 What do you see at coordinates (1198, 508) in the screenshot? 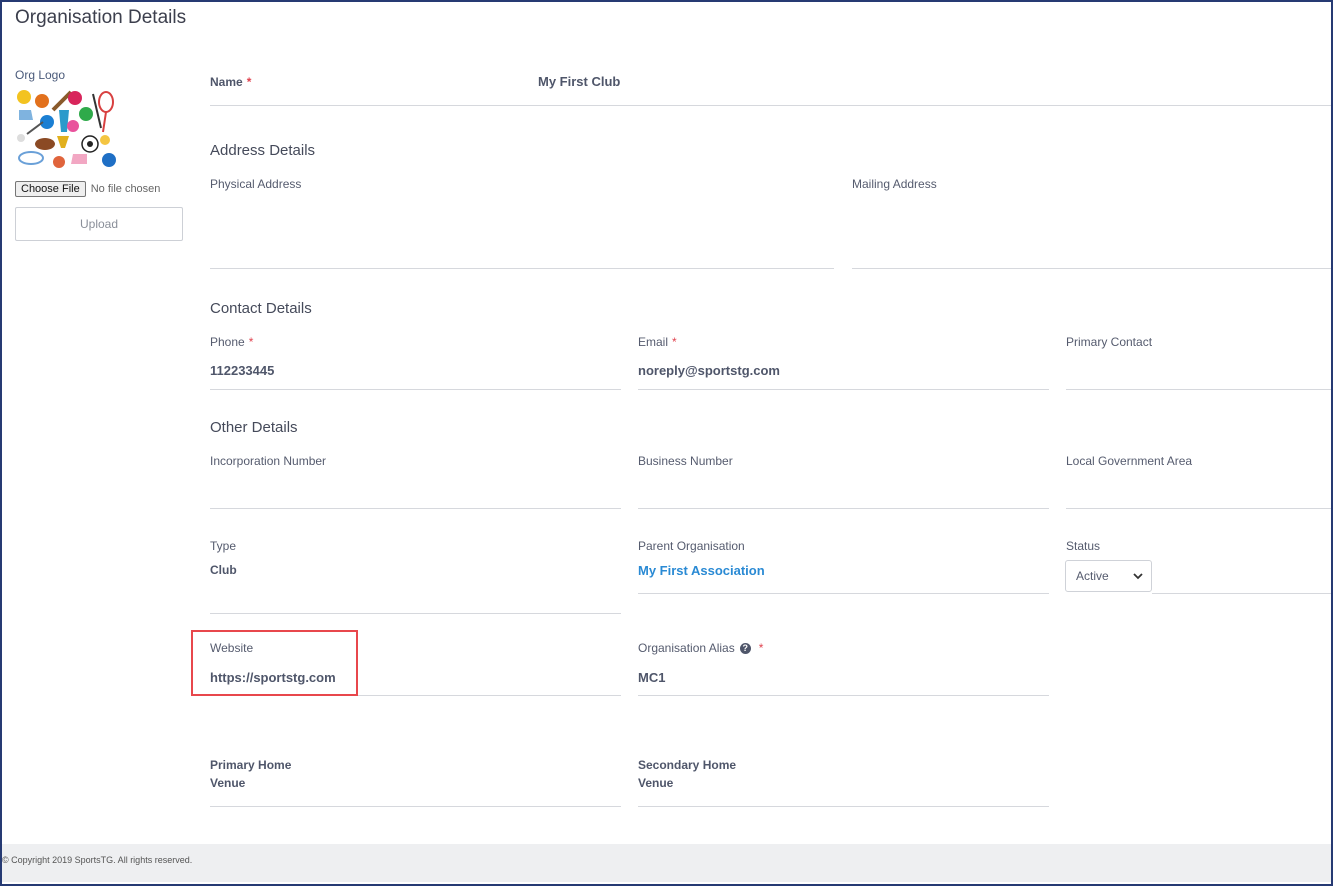
I see `local-government-area-field` at bounding box center [1198, 508].